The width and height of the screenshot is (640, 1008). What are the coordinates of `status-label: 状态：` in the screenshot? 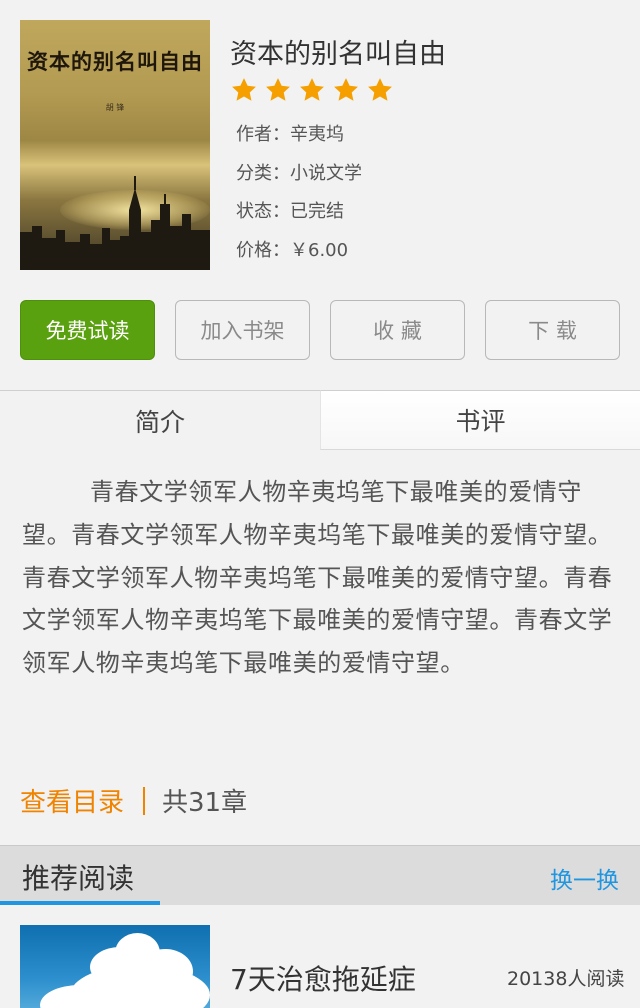 It's located at (263, 211).